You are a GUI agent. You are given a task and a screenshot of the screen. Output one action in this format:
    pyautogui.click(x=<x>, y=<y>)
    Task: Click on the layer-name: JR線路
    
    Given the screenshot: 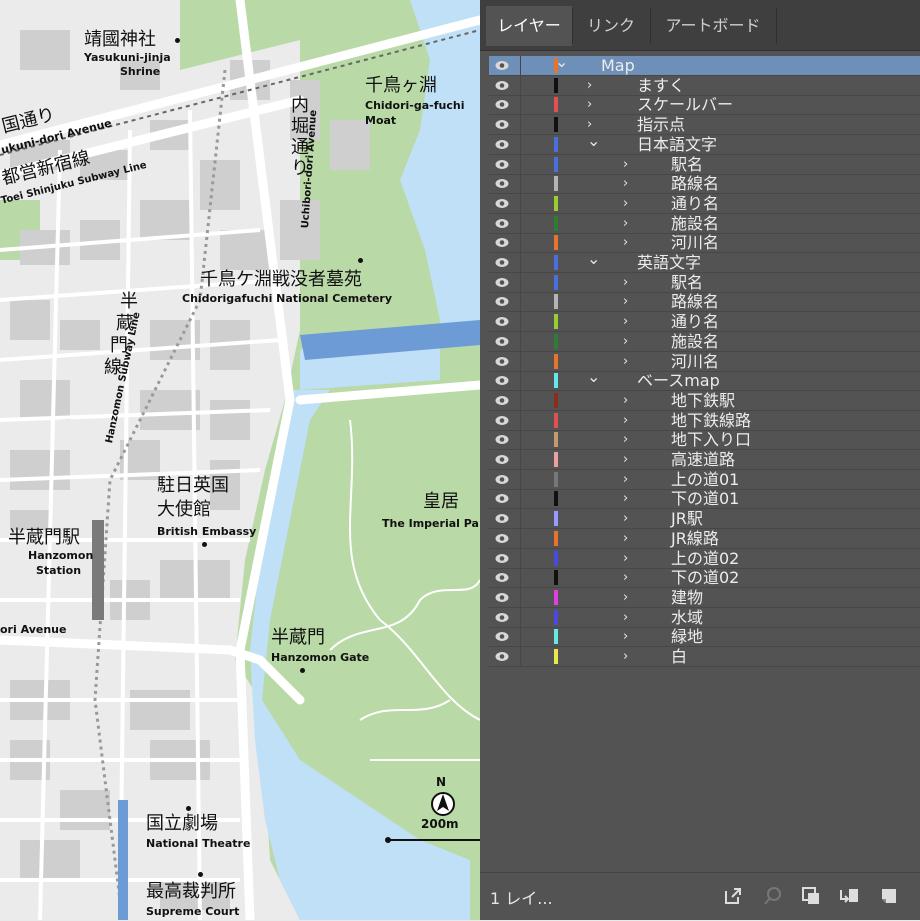 What is the action you would take?
    pyautogui.click(x=695, y=538)
    